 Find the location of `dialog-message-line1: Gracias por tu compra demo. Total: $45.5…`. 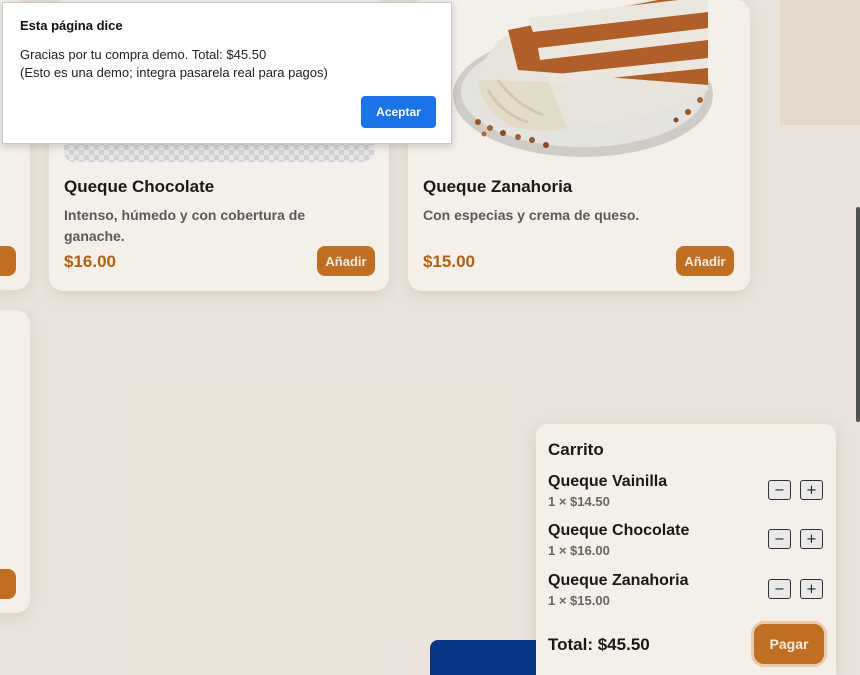

dialog-message-line1: Gracias por tu compra demo. Total: $45.5… is located at coordinates (143, 54).